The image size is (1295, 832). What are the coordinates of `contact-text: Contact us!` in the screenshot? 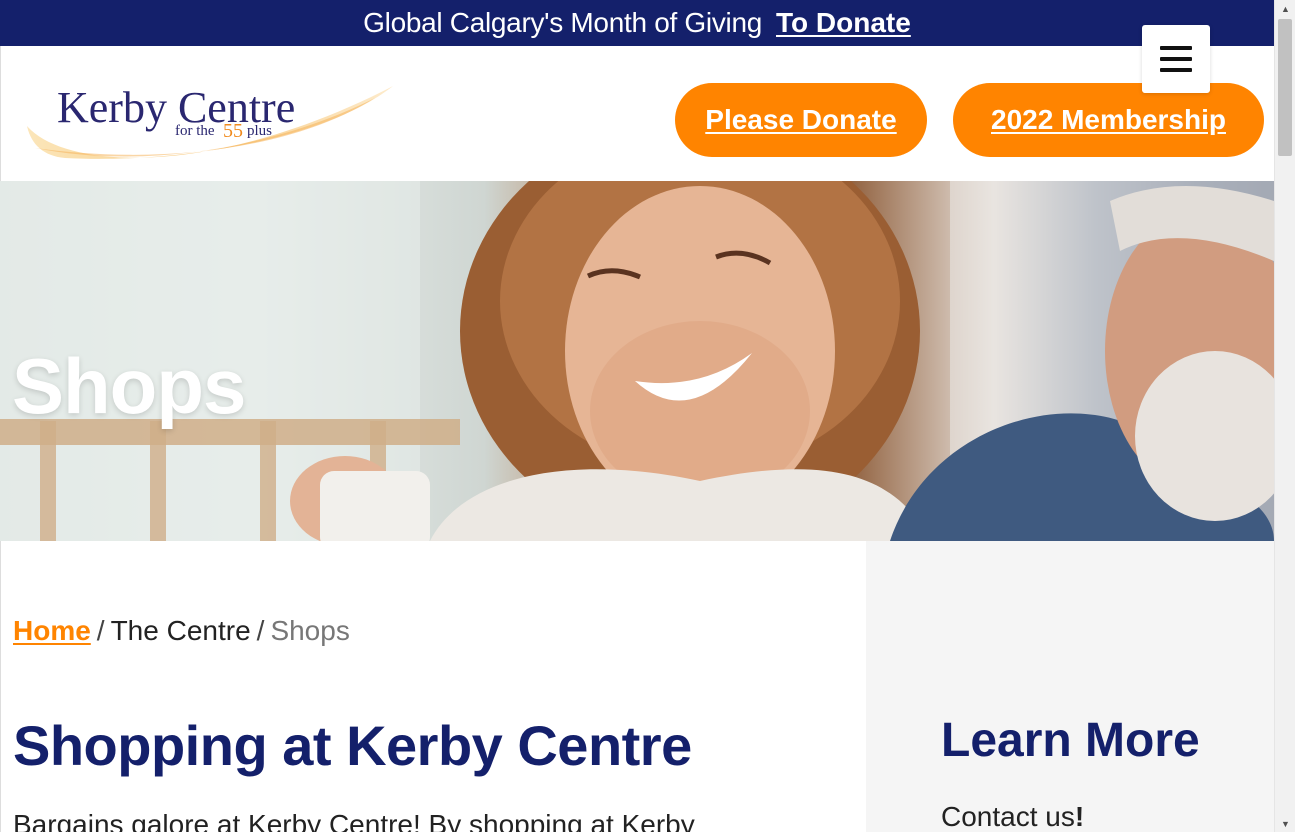 It's located at (1012, 816).